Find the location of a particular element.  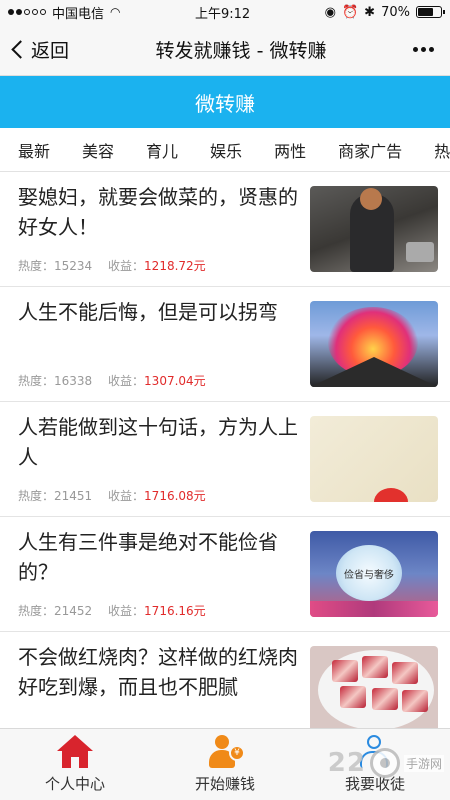

back-button: 返回 is located at coordinates (39, 49).